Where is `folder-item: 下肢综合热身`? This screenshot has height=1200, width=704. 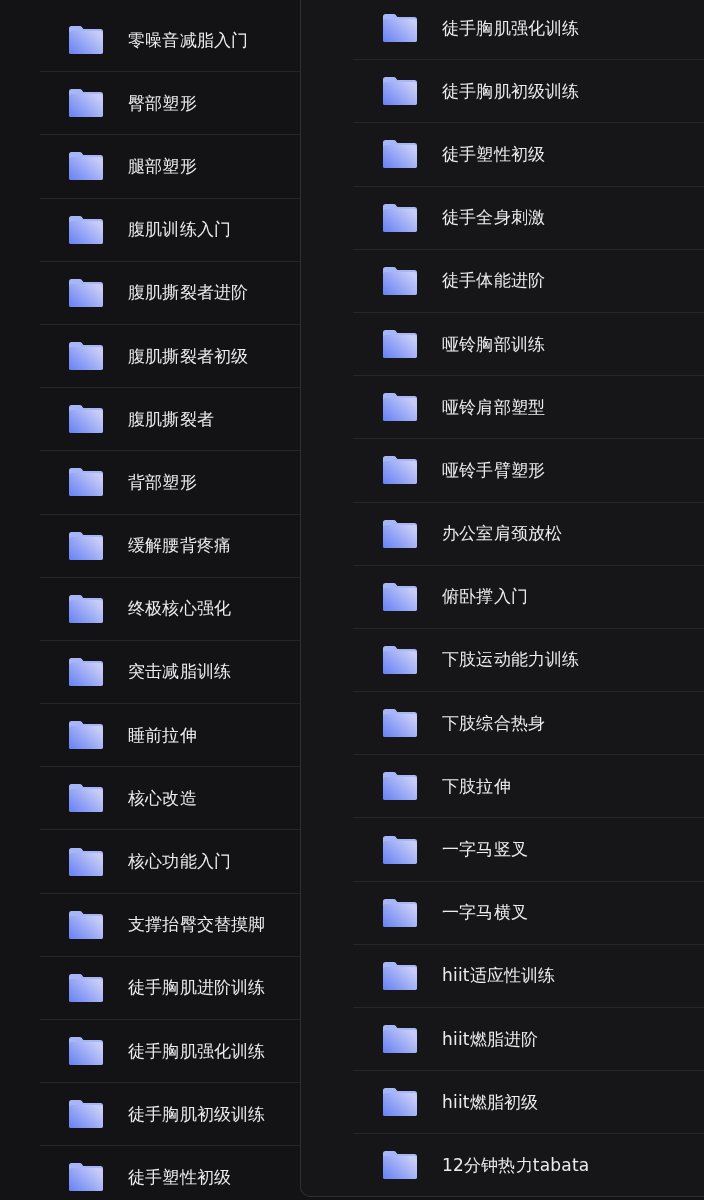 folder-item: 下肢综合热身 is located at coordinates (528, 724).